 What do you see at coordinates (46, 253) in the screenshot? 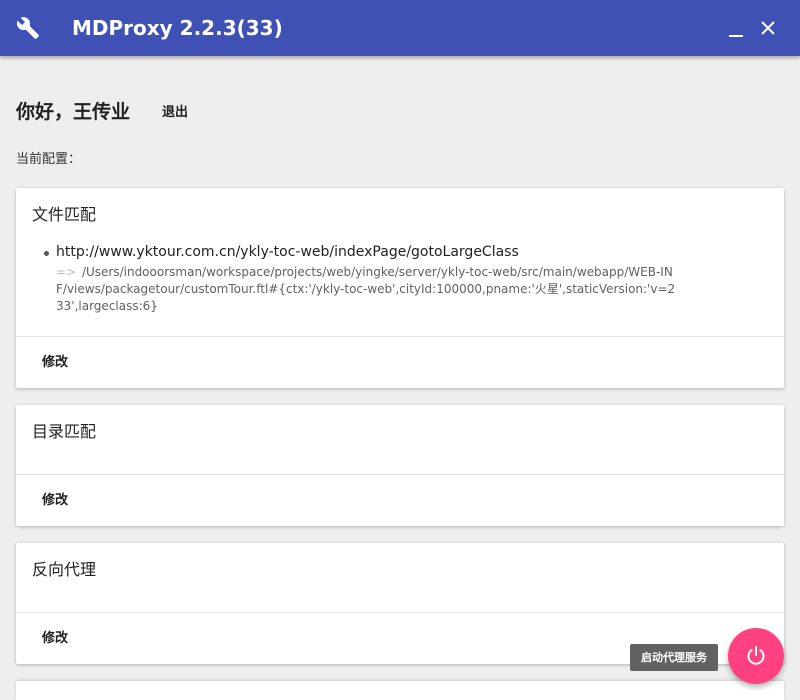
I see `bullet-icon` at bounding box center [46, 253].